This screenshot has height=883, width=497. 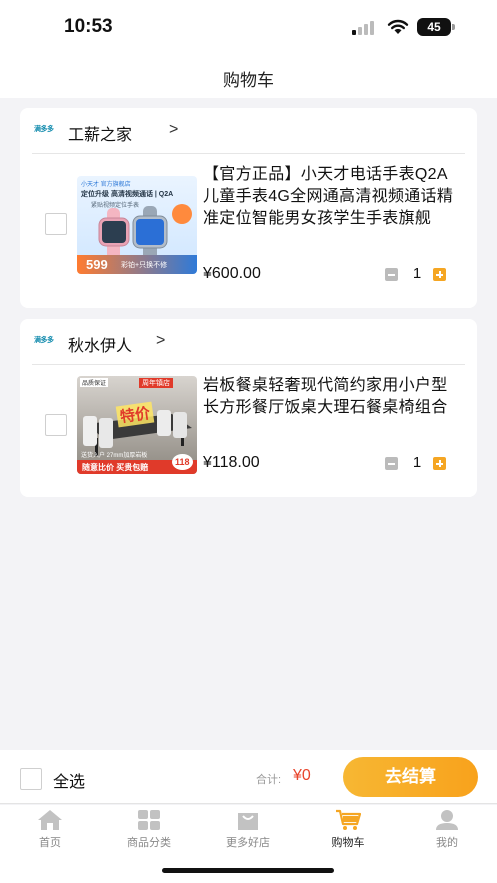 What do you see at coordinates (248, 28) in the screenshot?
I see `status-bar: 10:53 45` at bounding box center [248, 28].